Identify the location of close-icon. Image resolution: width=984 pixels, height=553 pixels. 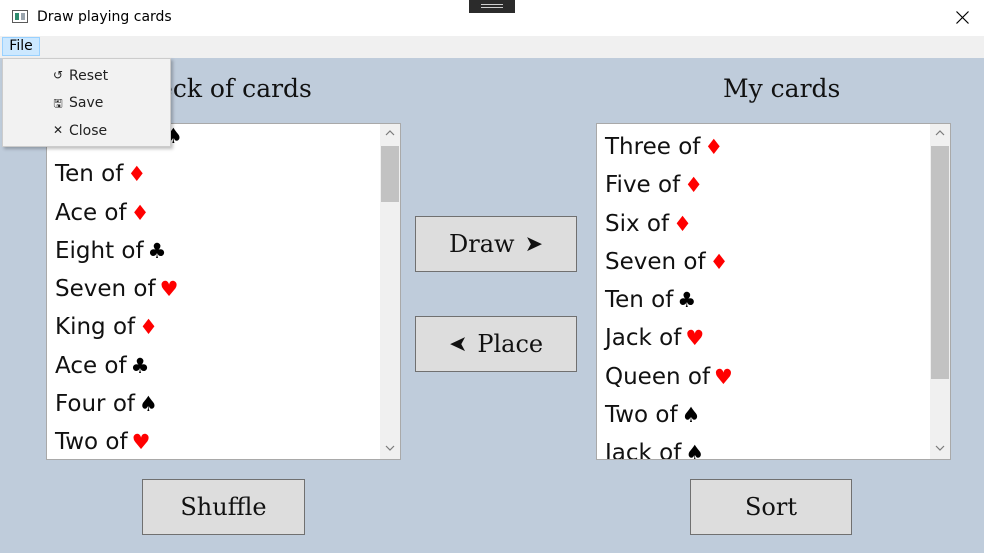
(962, 17).